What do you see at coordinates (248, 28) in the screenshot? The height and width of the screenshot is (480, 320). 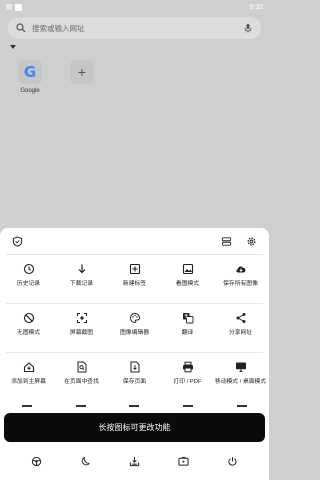 I see `microphone-icon` at bounding box center [248, 28].